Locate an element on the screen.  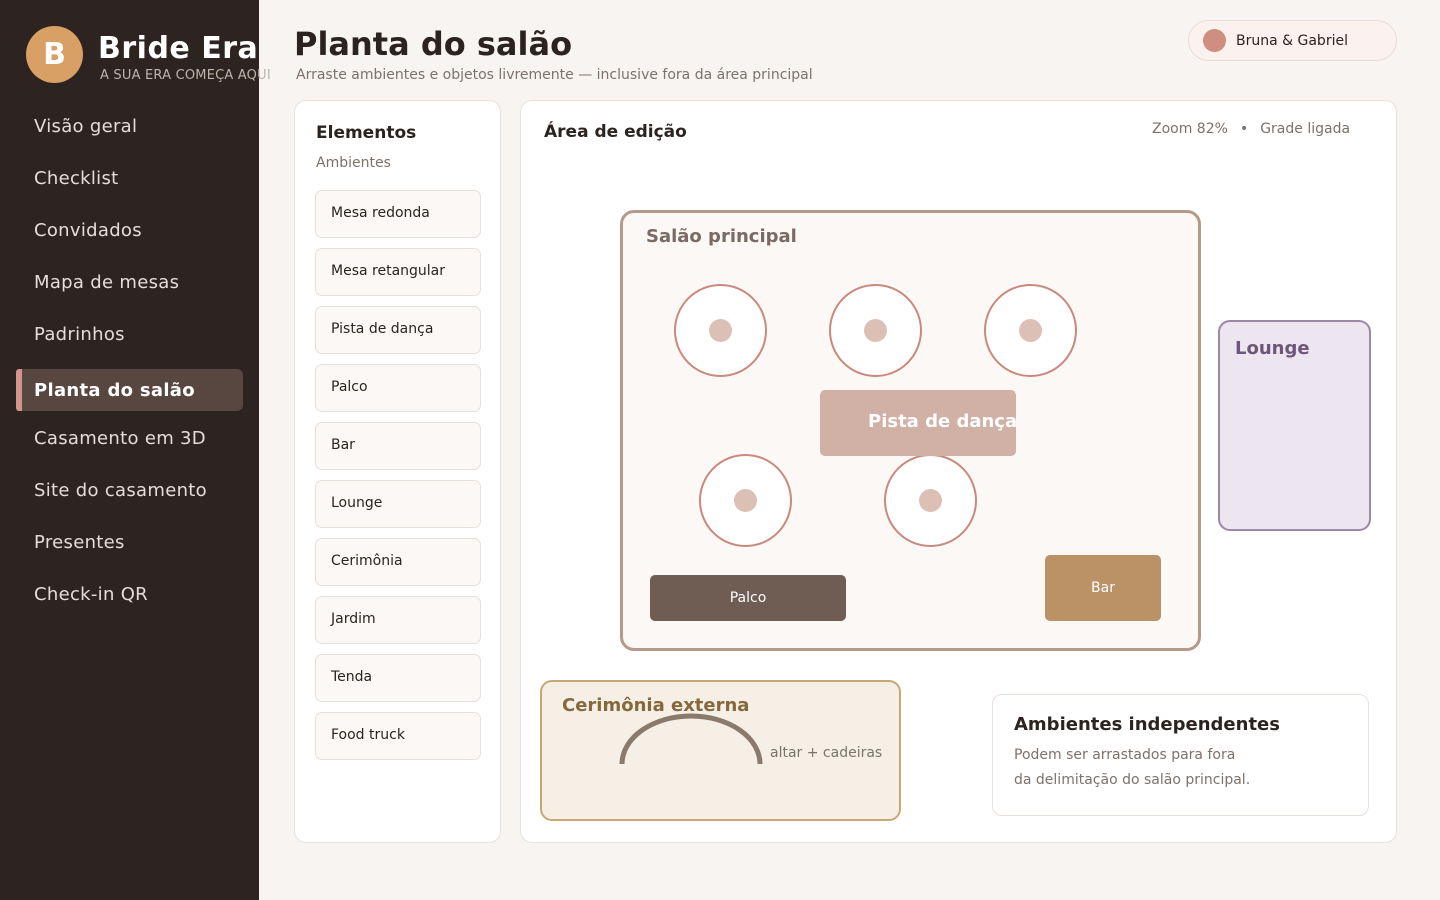
sidebar-item-planta-do-salao: Planta do salão is located at coordinates (129, 390).